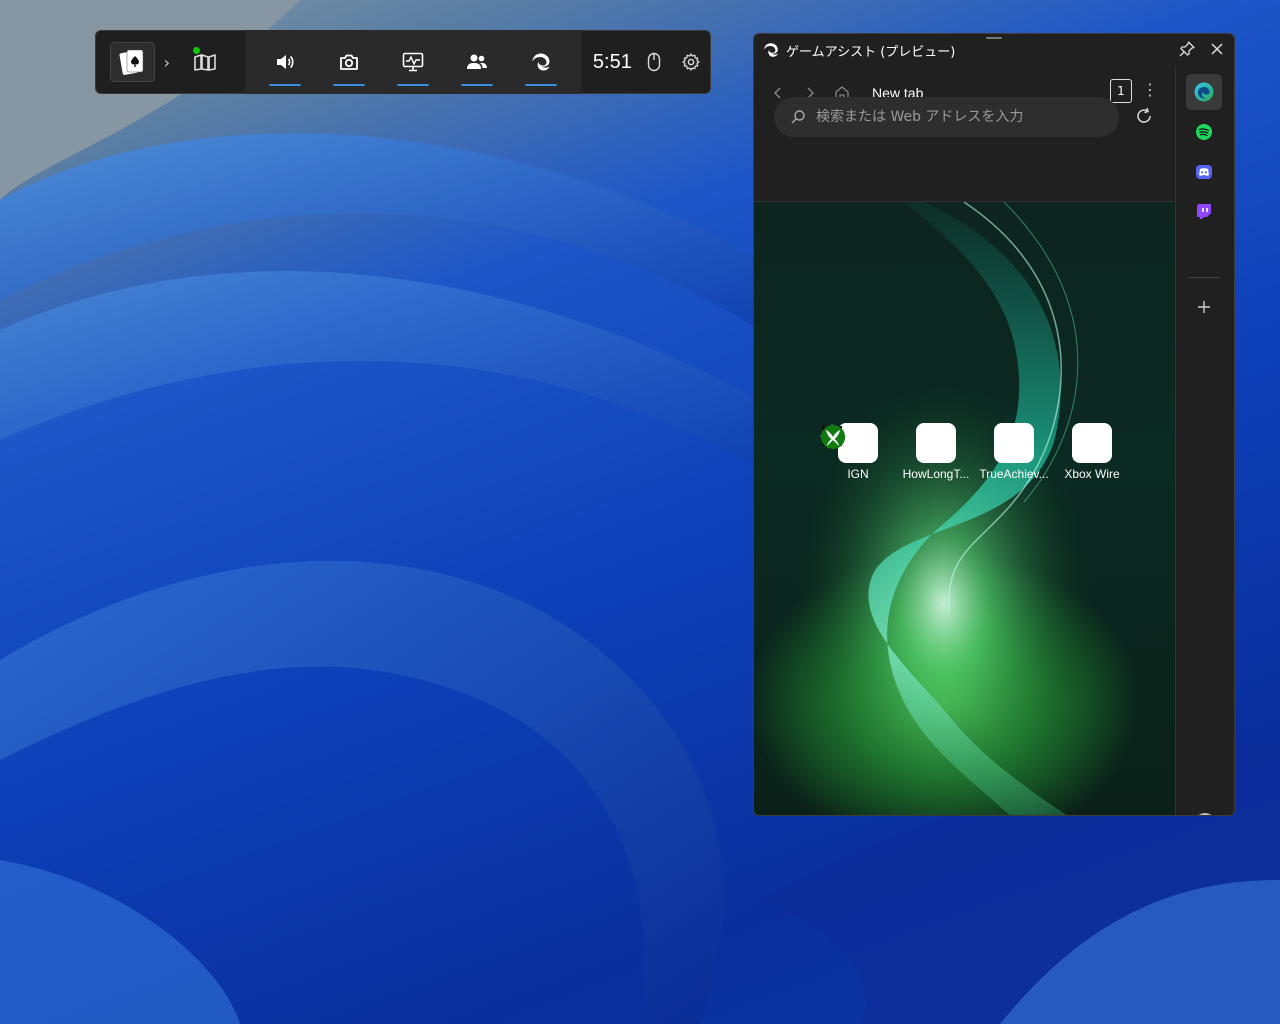 The image size is (1280, 1024). I want to click on sidebar-item-twitch, so click(1204, 212).